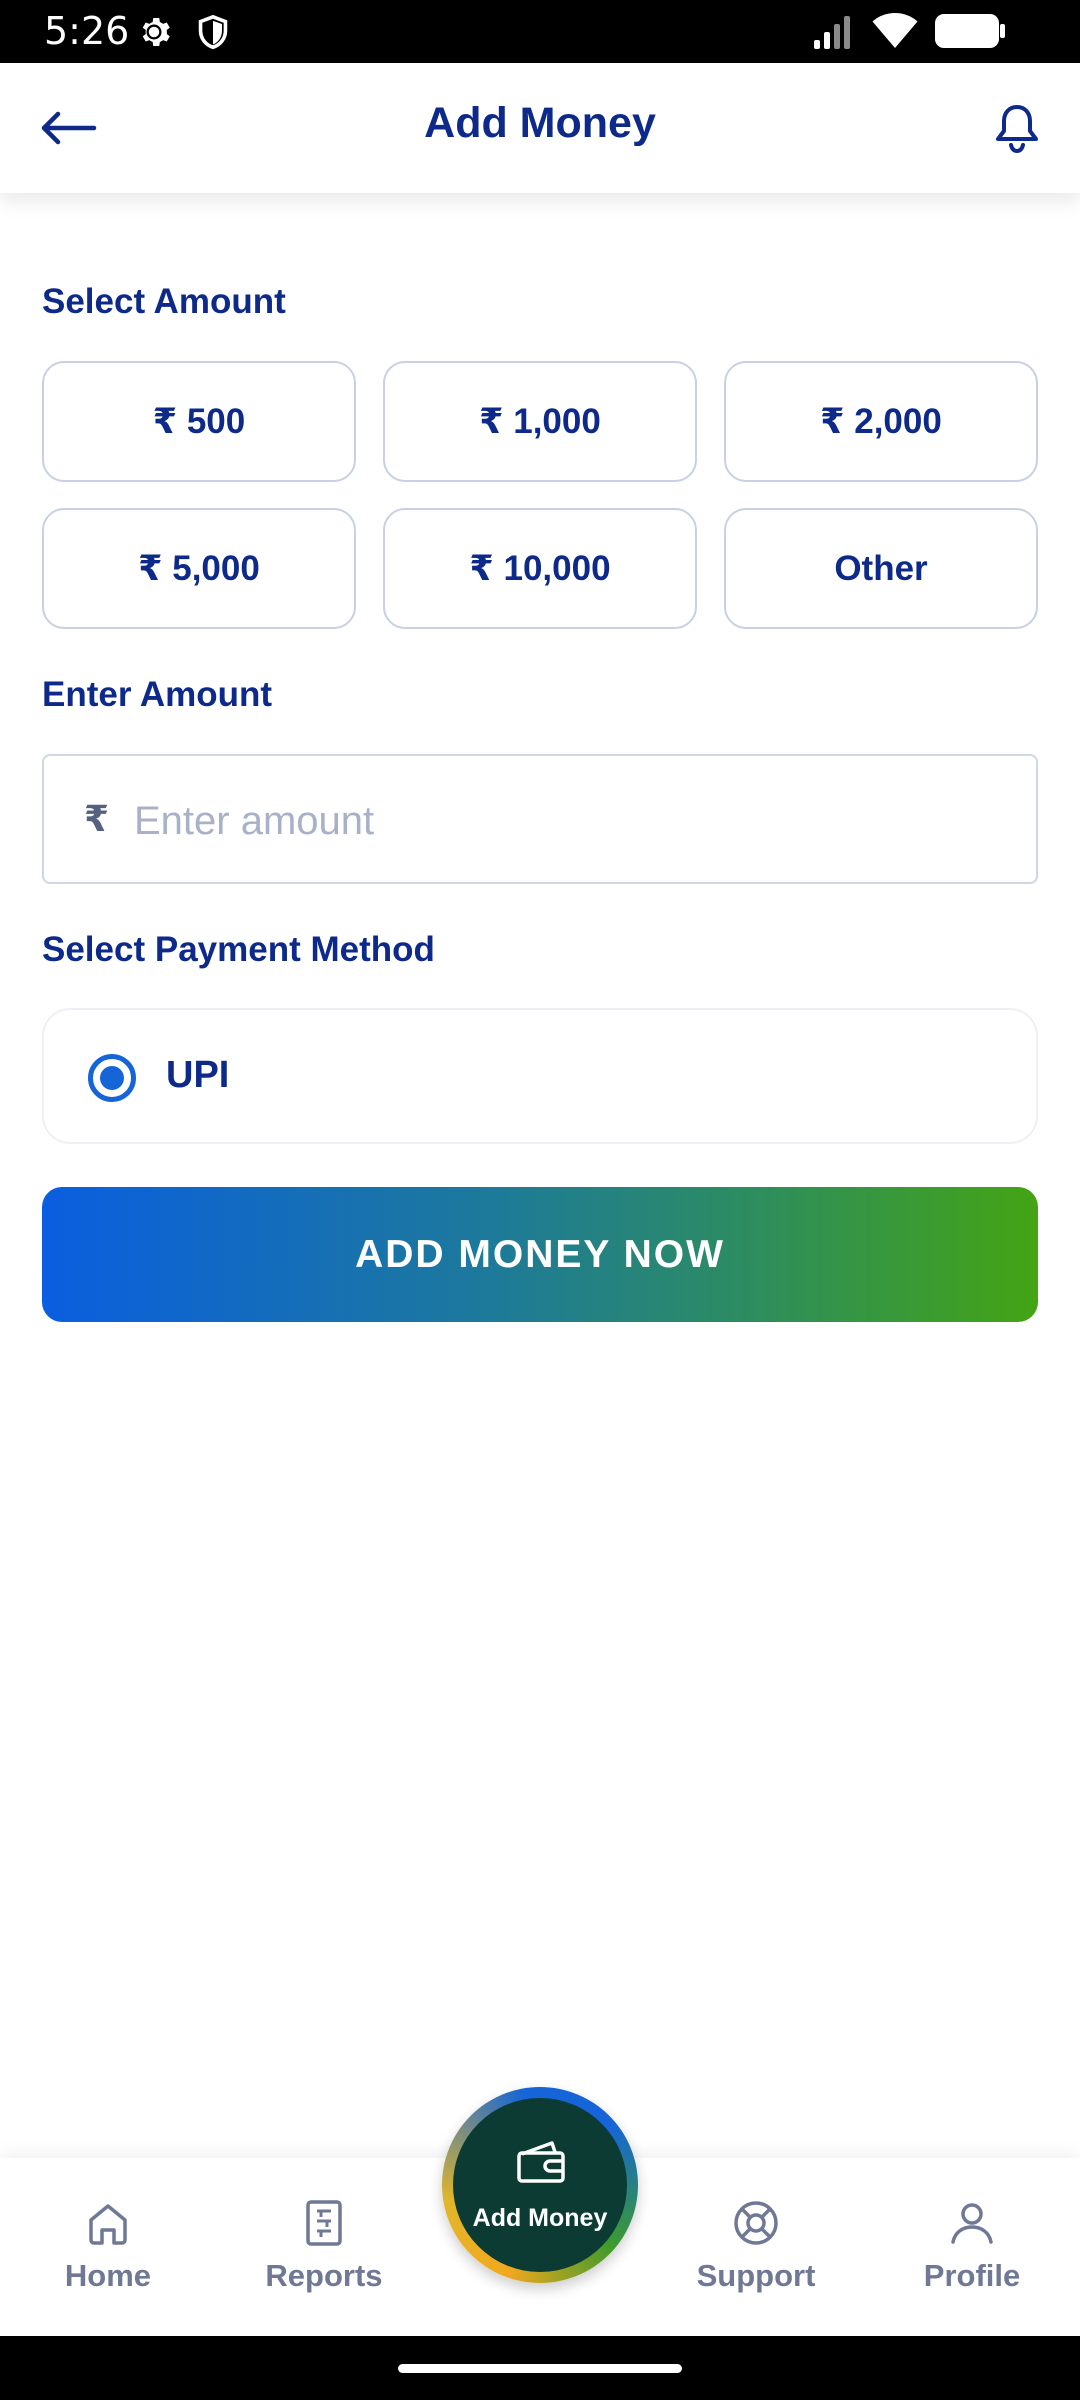 This screenshot has width=1080, height=2400. What do you see at coordinates (164, 301) in the screenshot?
I see `select-amount-label: Select Amount` at bounding box center [164, 301].